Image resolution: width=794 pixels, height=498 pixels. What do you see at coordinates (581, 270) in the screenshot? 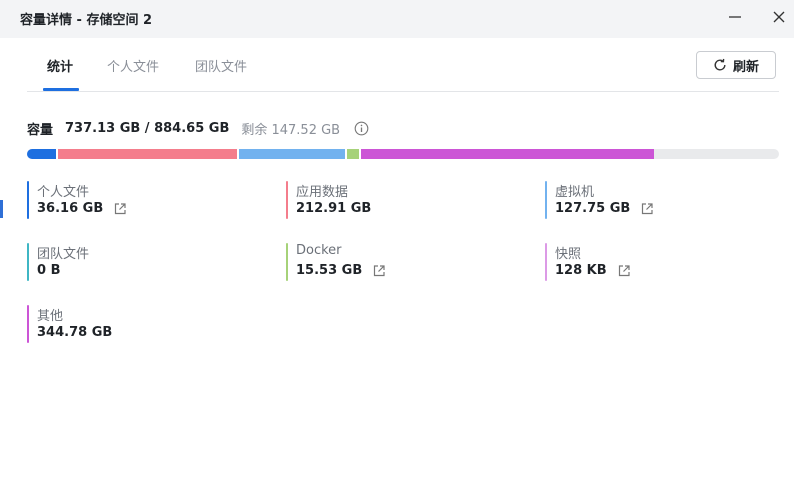
I see `item-value: 128 KB` at bounding box center [581, 270].